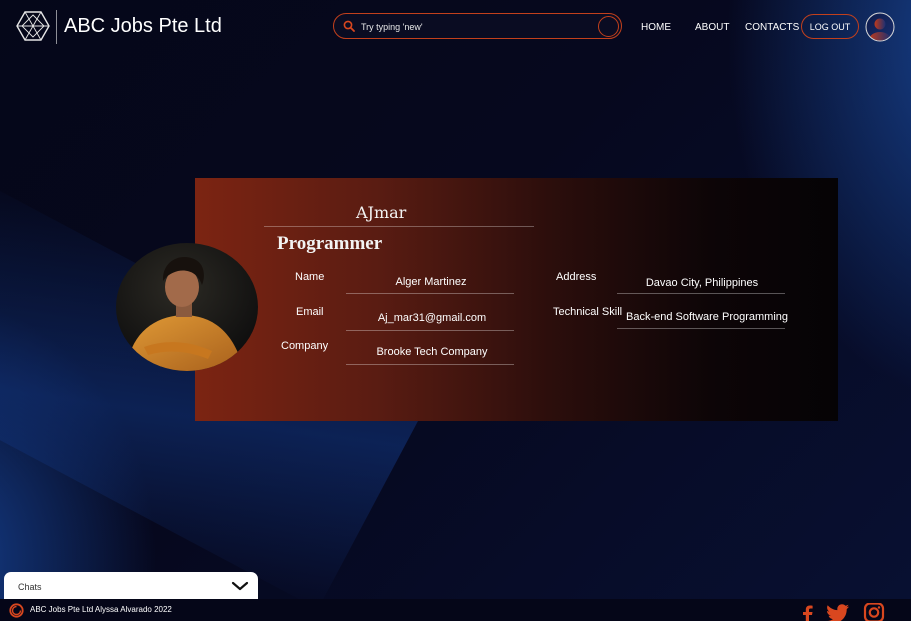 Image resolution: width=911 pixels, height=621 pixels. Describe the element at coordinates (701, 293) in the screenshot. I see `address-underline` at that location.